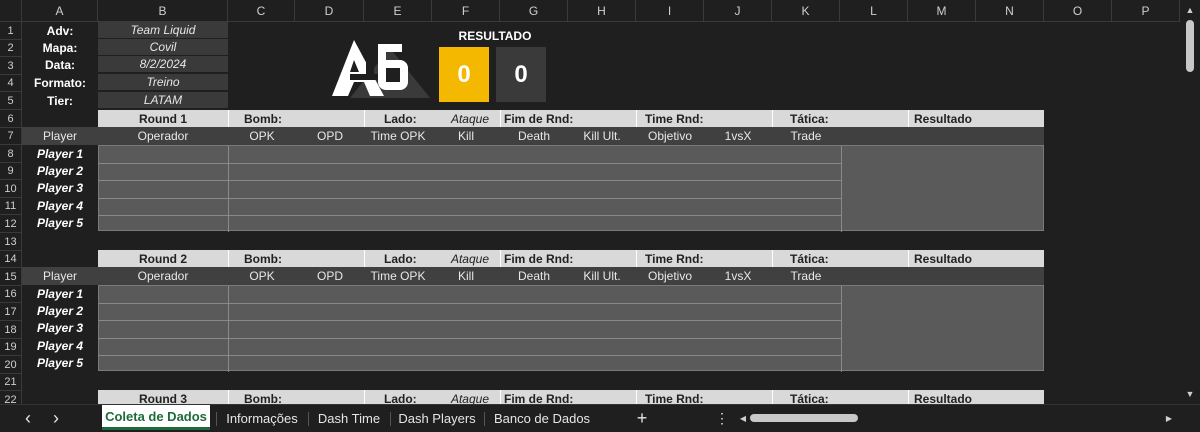 Image resolution: width=1200 pixels, height=432 pixels. I want to click on row-header-9: 9, so click(11, 171).